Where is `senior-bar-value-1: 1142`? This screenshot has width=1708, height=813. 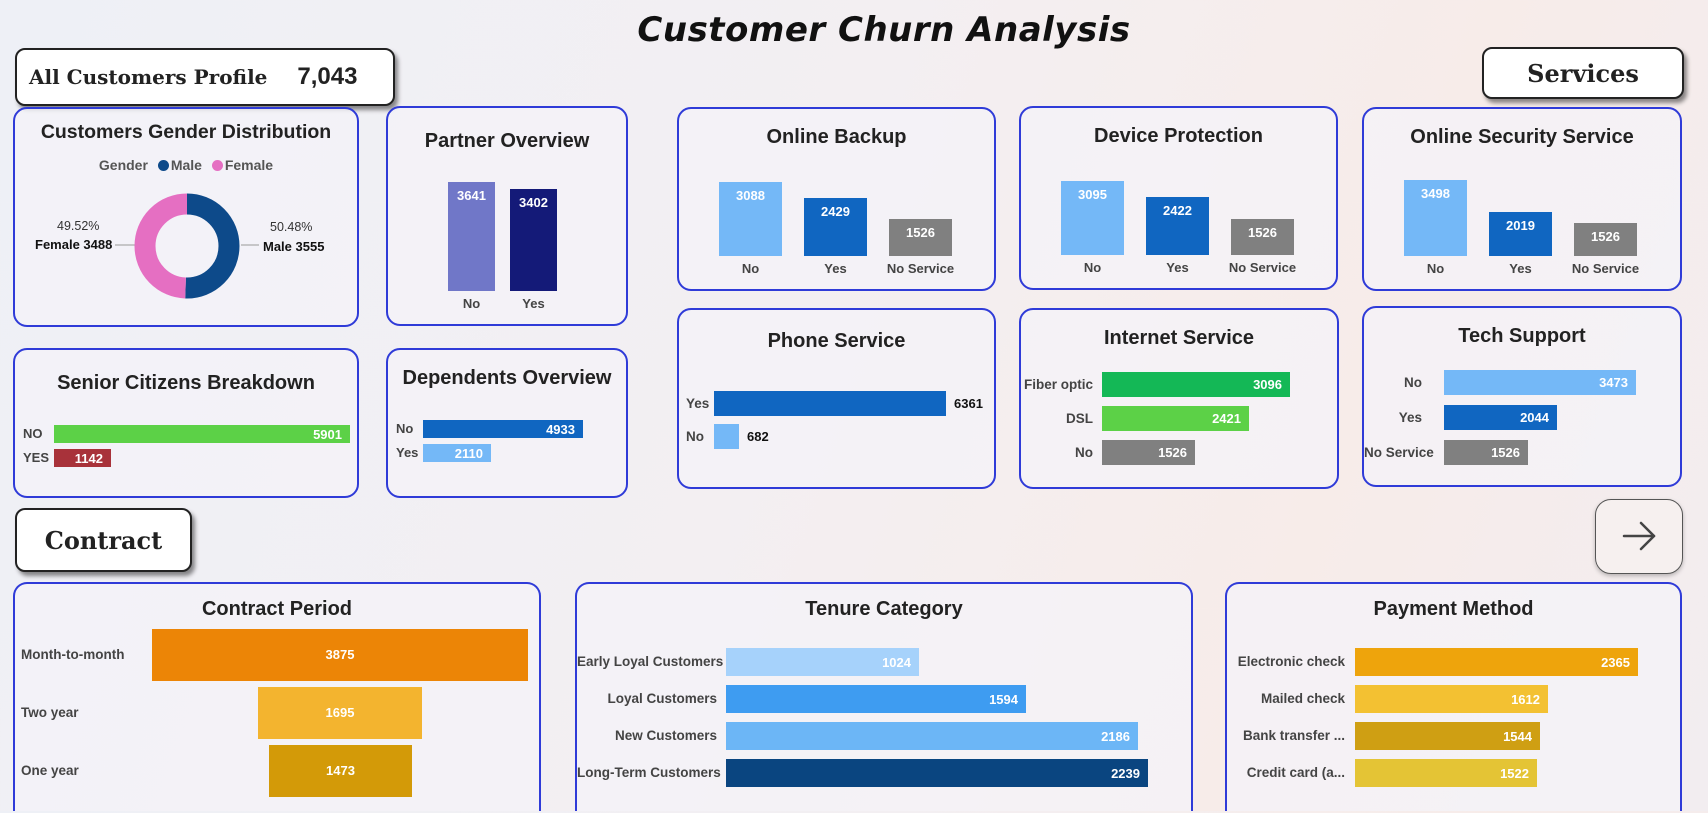 senior-bar-value-1: 1142 is located at coordinates (88, 458).